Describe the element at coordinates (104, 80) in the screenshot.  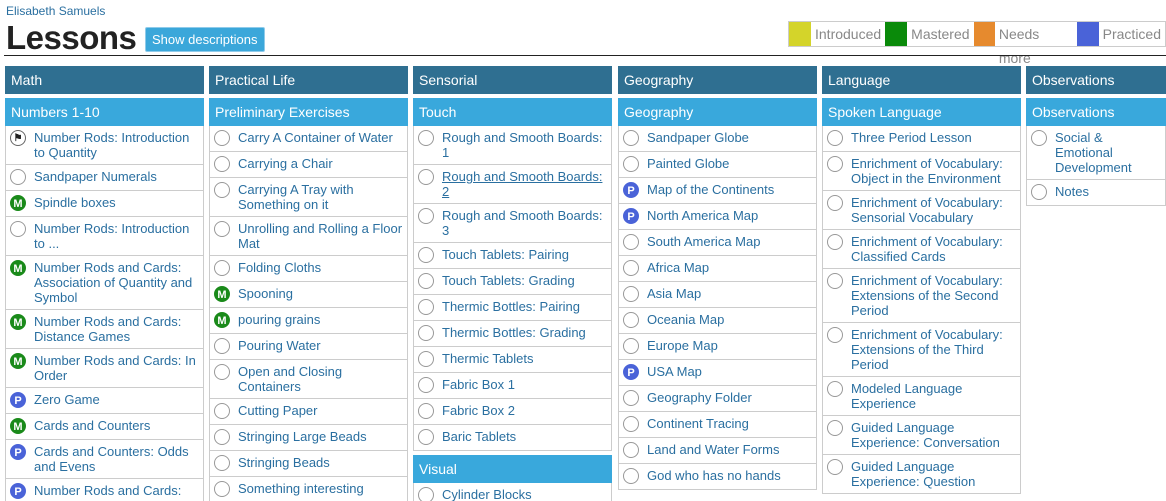
I see `area-header: Math` at that location.